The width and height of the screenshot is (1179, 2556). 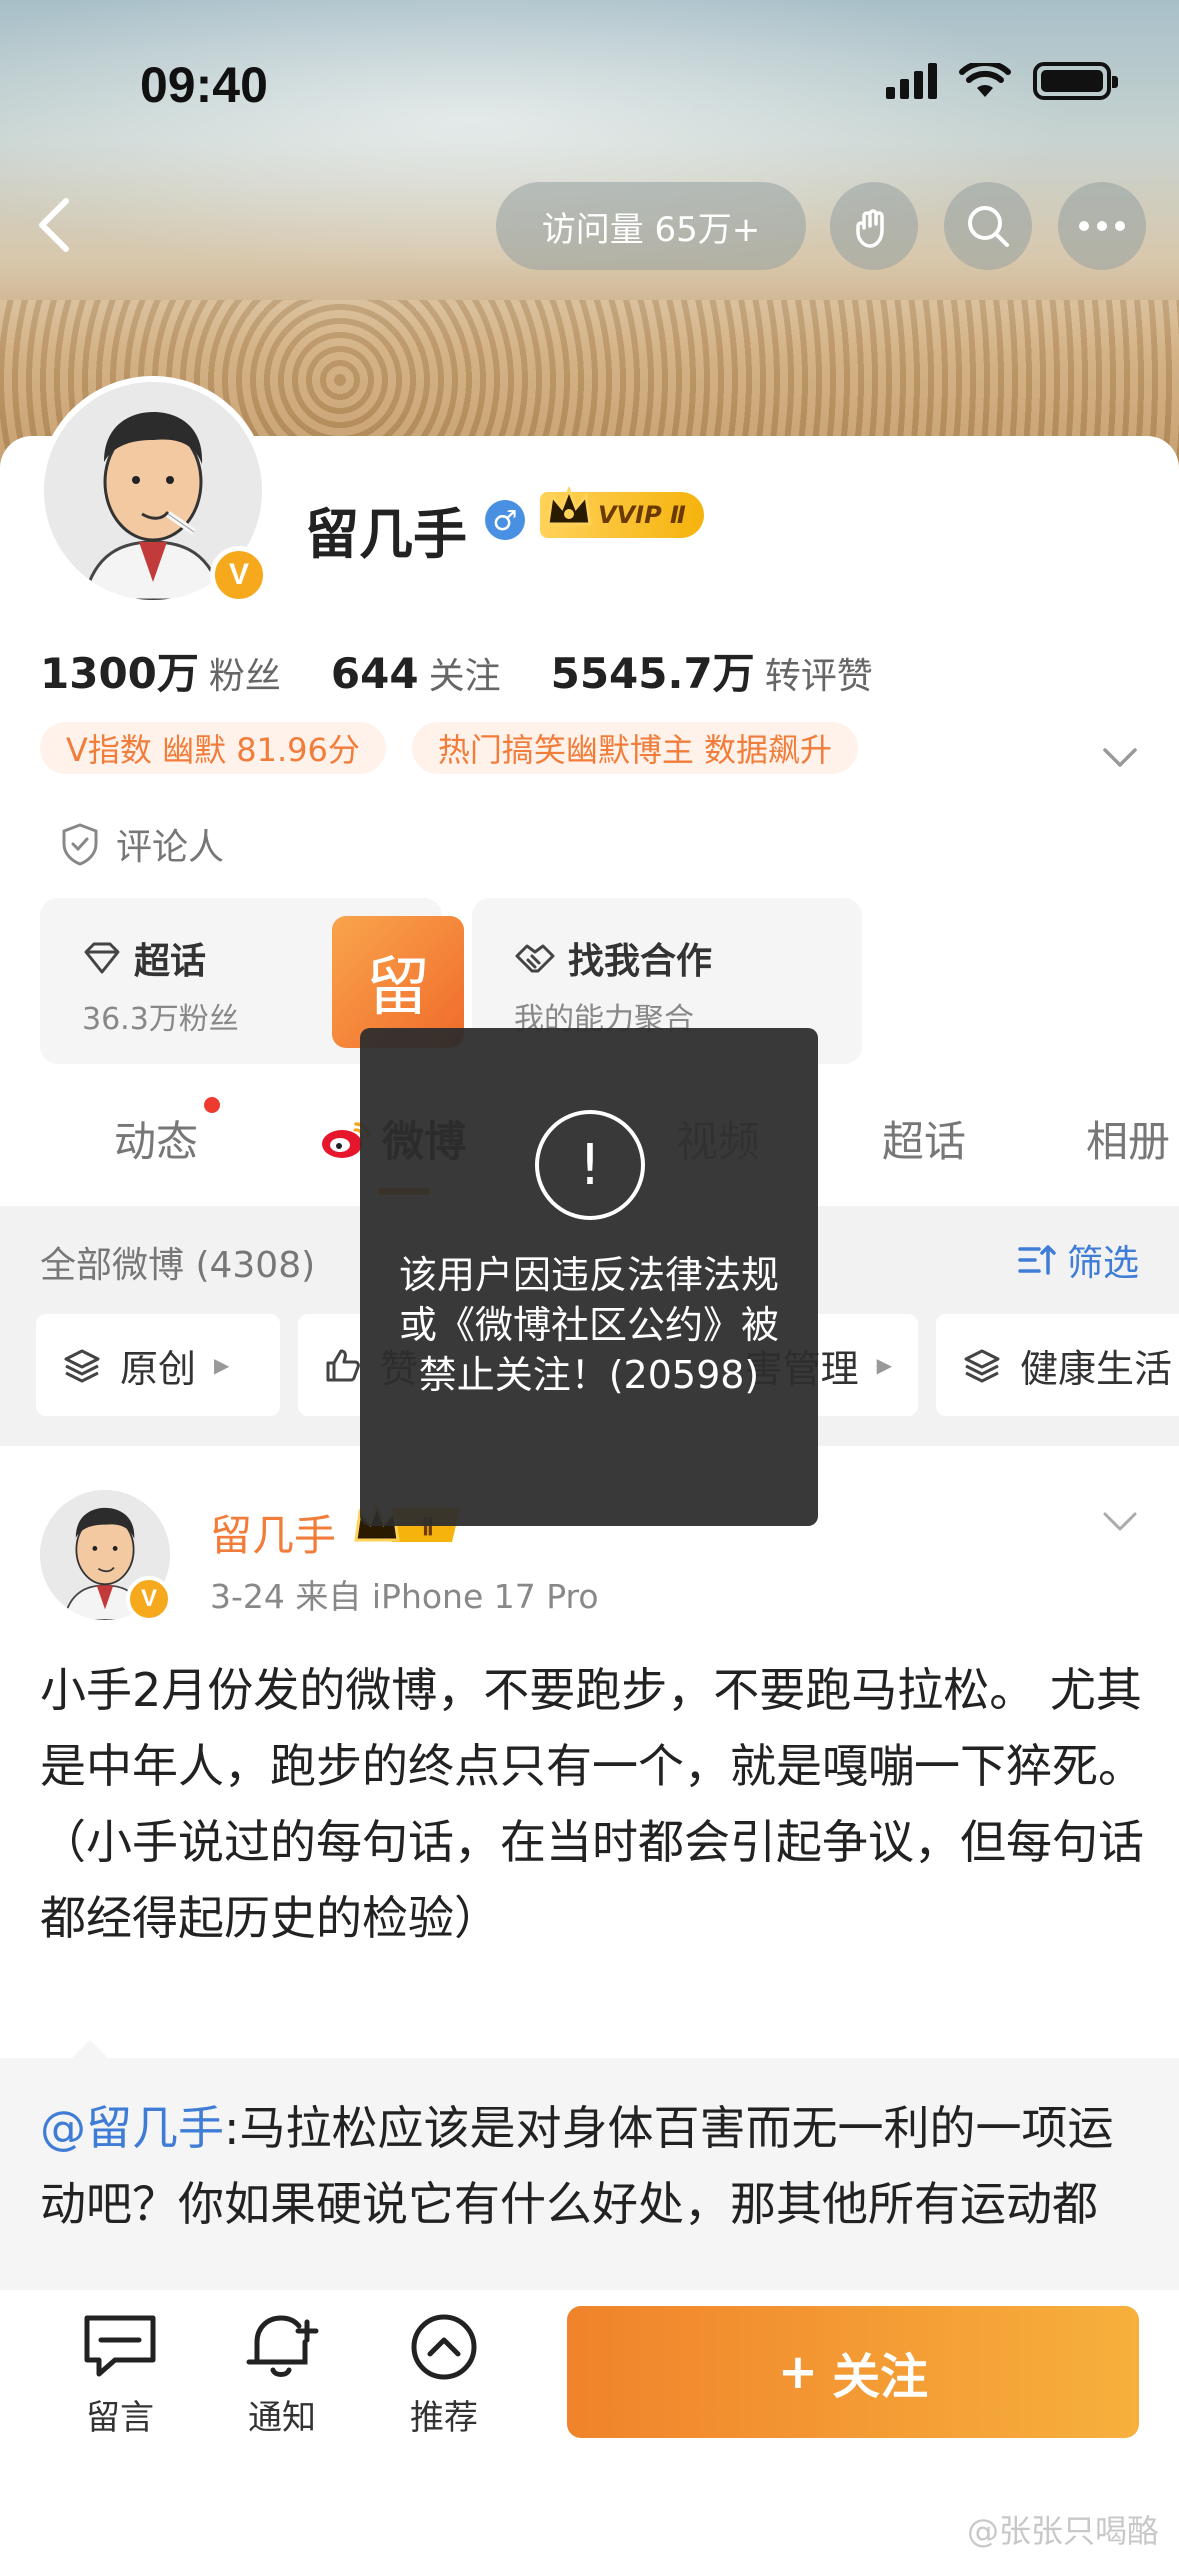 What do you see at coordinates (444, 2418) in the screenshot?
I see `recommend-button-label: 推荐` at bounding box center [444, 2418].